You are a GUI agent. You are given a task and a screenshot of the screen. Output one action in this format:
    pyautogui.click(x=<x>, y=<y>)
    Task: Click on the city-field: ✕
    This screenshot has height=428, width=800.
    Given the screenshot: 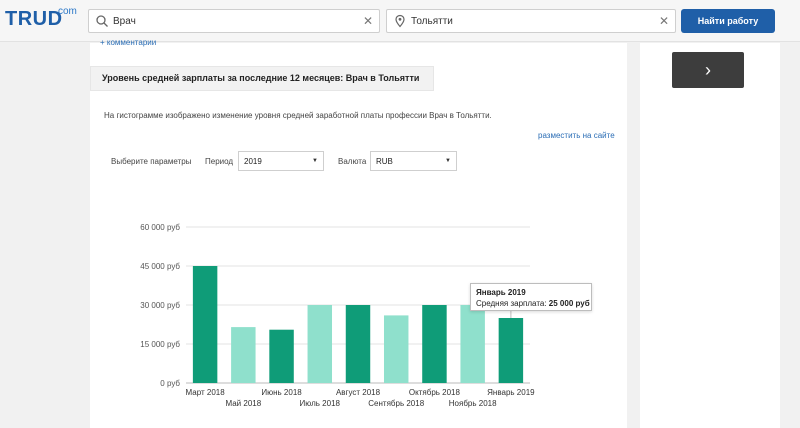 What is the action you would take?
    pyautogui.click(x=531, y=21)
    